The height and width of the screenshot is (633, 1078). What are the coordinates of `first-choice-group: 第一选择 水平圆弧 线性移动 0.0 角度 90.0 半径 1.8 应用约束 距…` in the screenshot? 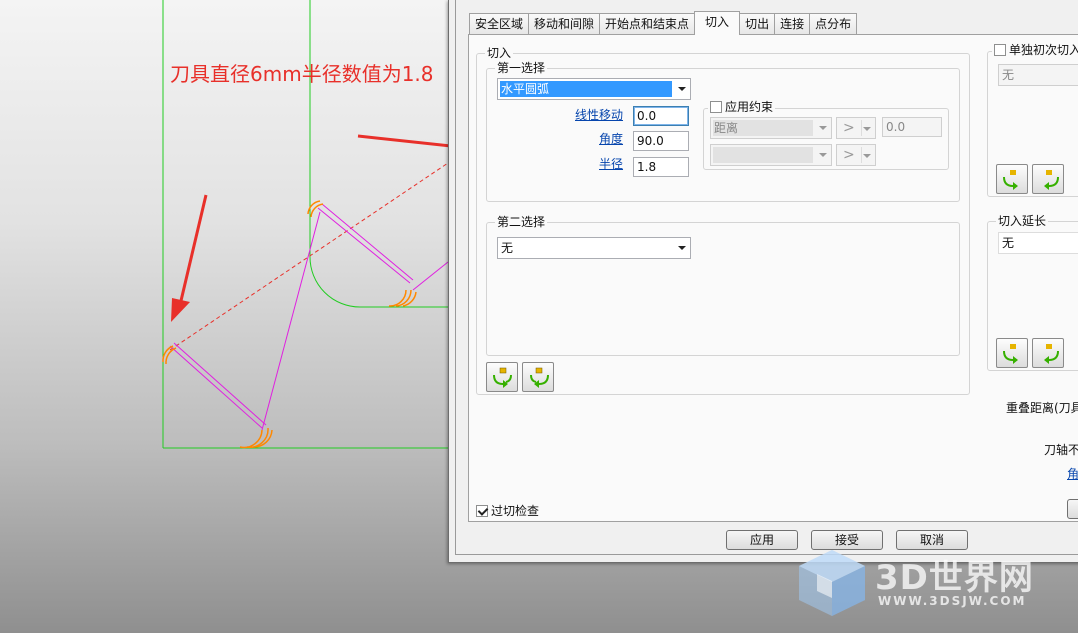 It's located at (723, 131).